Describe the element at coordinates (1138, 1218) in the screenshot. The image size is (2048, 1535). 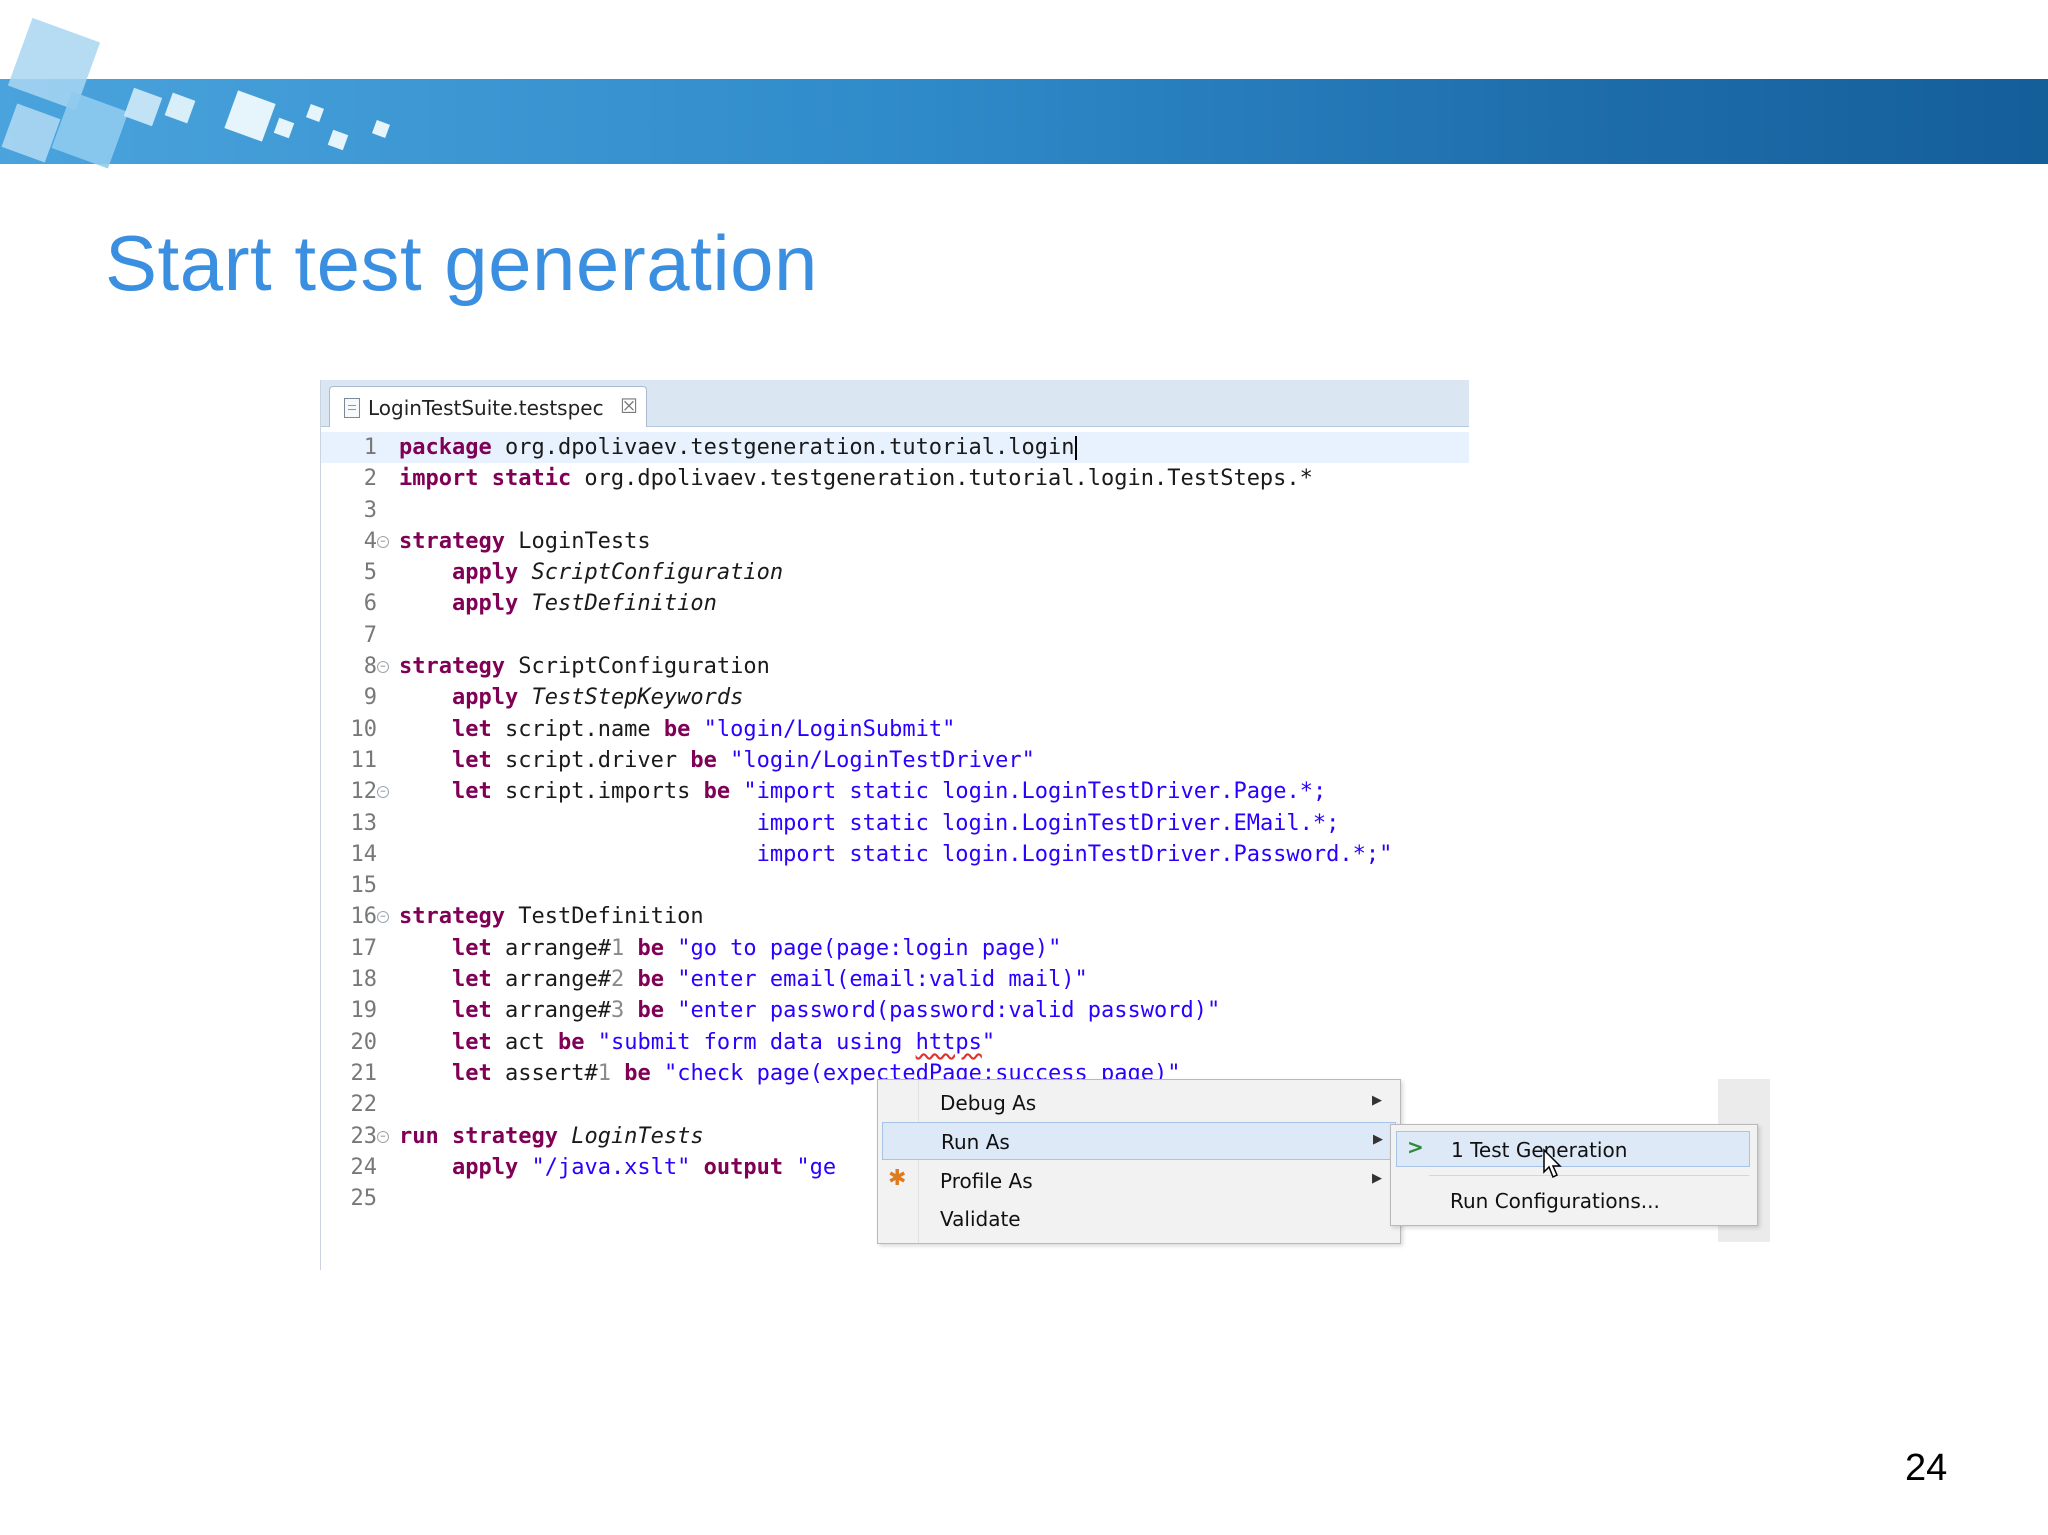
I see `menu-item-validate: Validate` at that location.